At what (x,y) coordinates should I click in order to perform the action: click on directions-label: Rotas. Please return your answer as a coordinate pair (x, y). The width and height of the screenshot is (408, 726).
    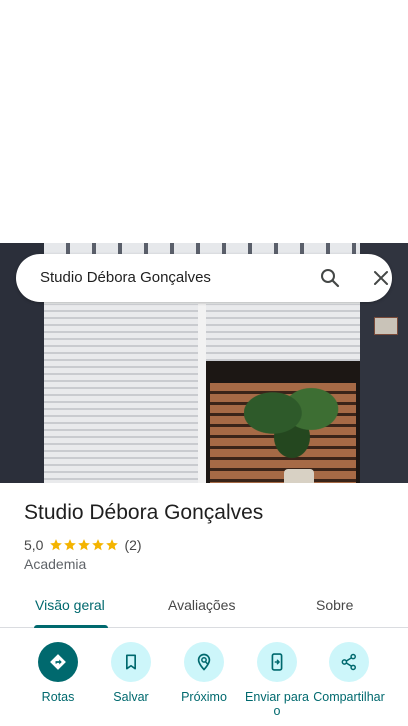
    Looking at the image, I should click on (58, 697).